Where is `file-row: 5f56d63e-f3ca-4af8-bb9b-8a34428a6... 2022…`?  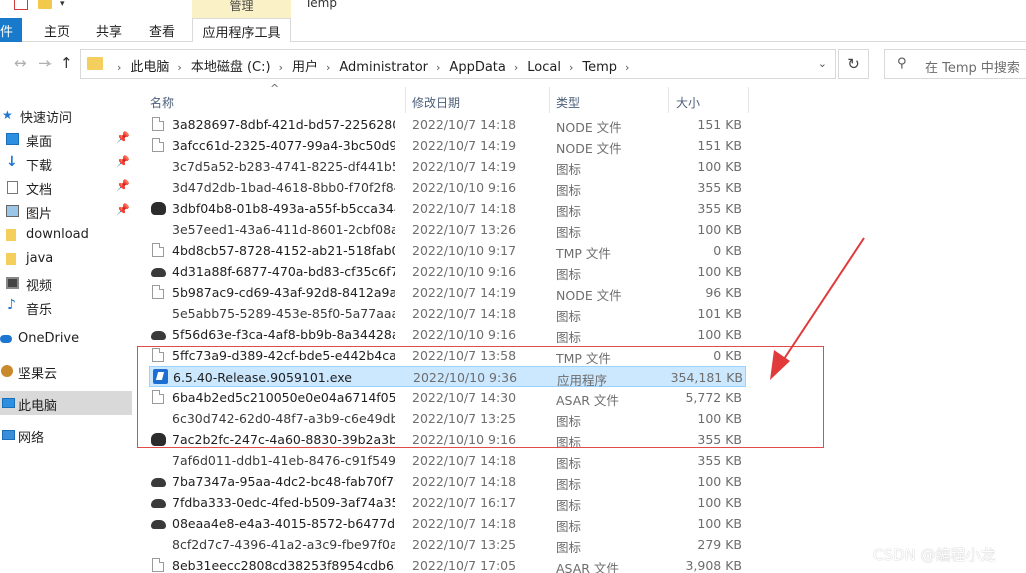 file-row: 5f56d63e-f3ca-4af8-bb9b-8a34428a6... 2022… is located at coordinates (447, 334).